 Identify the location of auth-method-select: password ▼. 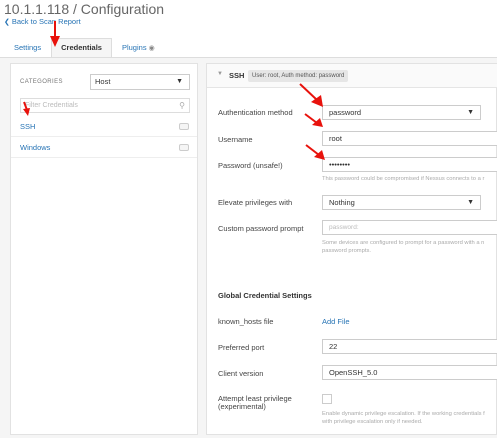
(401, 112).